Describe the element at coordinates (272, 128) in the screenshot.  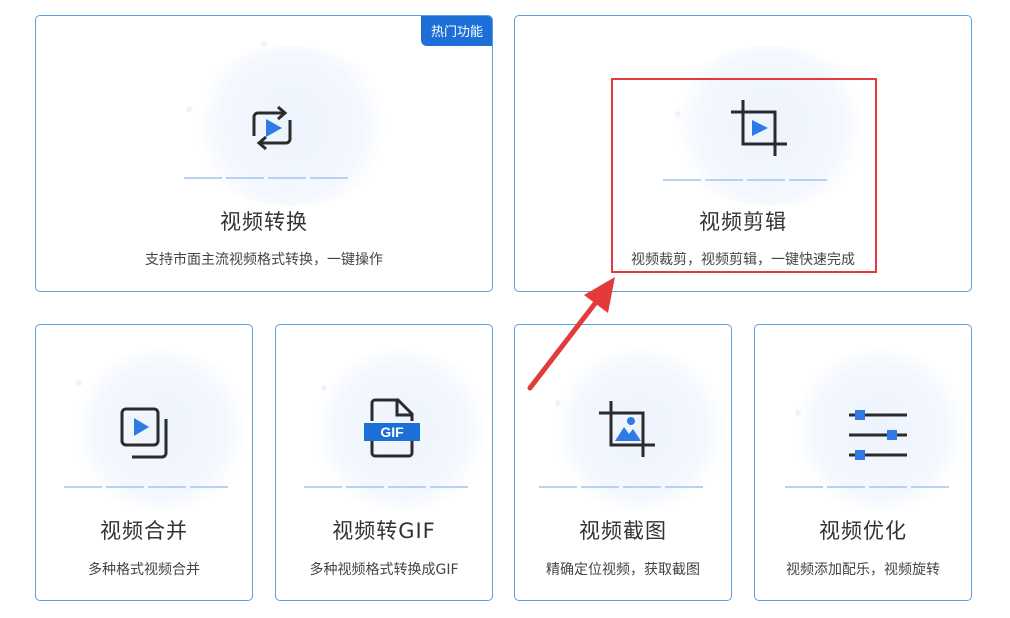
I see `video-convert-icon` at that location.